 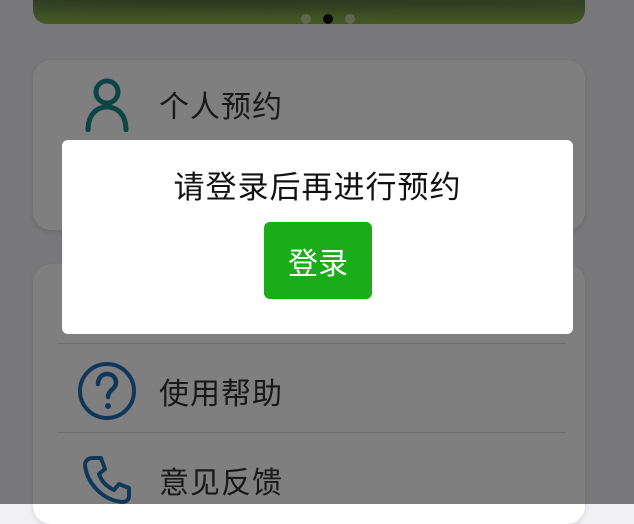 What do you see at coordinates (317, 188) in the screenshot?
I see `dialog-message: 请登录后再进行预约` at bounding box center [317, 188].